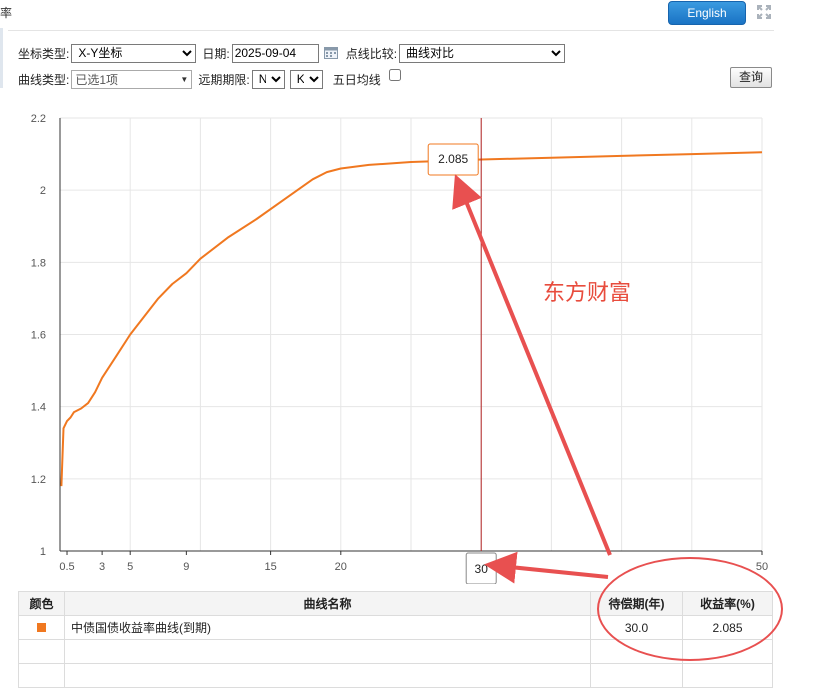  What do you see at coordinates (356, 79) in the screenshot?
I see `ma5-label: 五日均线` at bounding box center [356, 79].